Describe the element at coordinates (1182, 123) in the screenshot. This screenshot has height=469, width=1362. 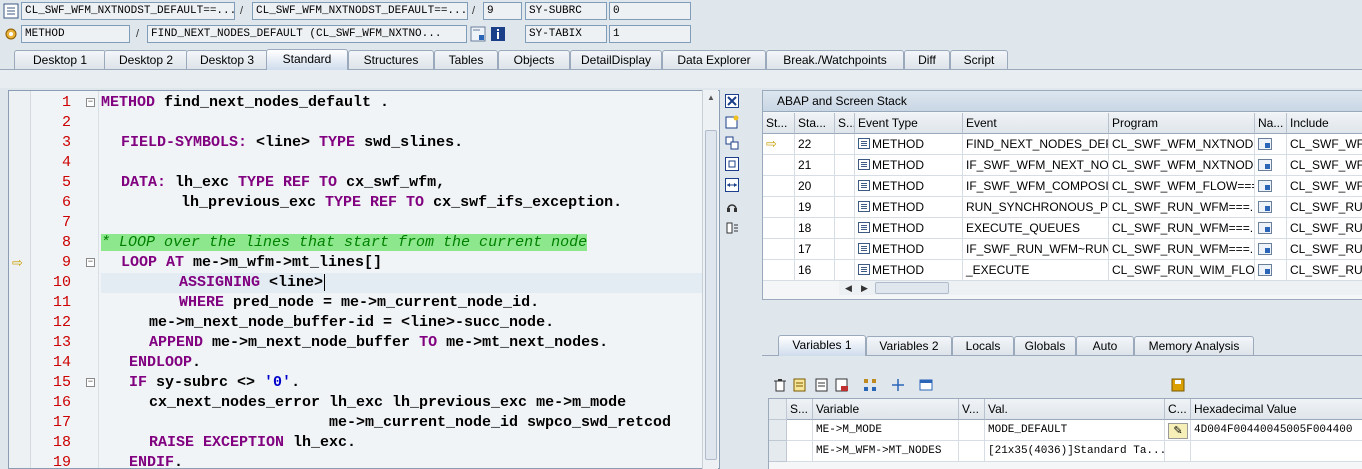
I see `col-header-program: Program` at that location.